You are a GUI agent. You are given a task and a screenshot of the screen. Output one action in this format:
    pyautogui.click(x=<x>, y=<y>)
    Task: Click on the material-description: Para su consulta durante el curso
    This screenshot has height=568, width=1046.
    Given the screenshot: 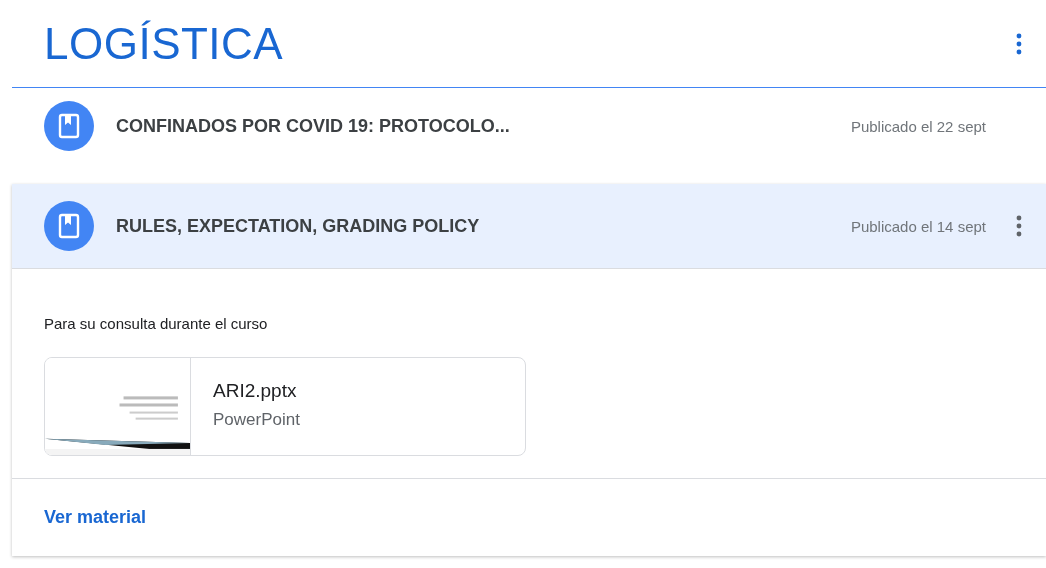 What is the action you would take?
    pyautogui.click(x=156, y=323)
    